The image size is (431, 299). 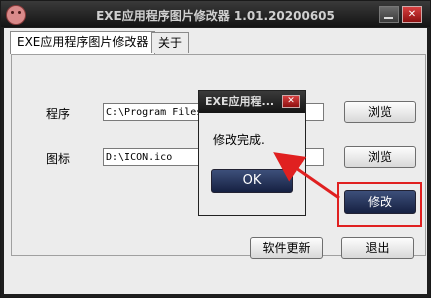 What do you see at coordinates (239, 140) in the screenshot?
I see `dialog-message: 修改完成.` at bounding box center [239, 140].